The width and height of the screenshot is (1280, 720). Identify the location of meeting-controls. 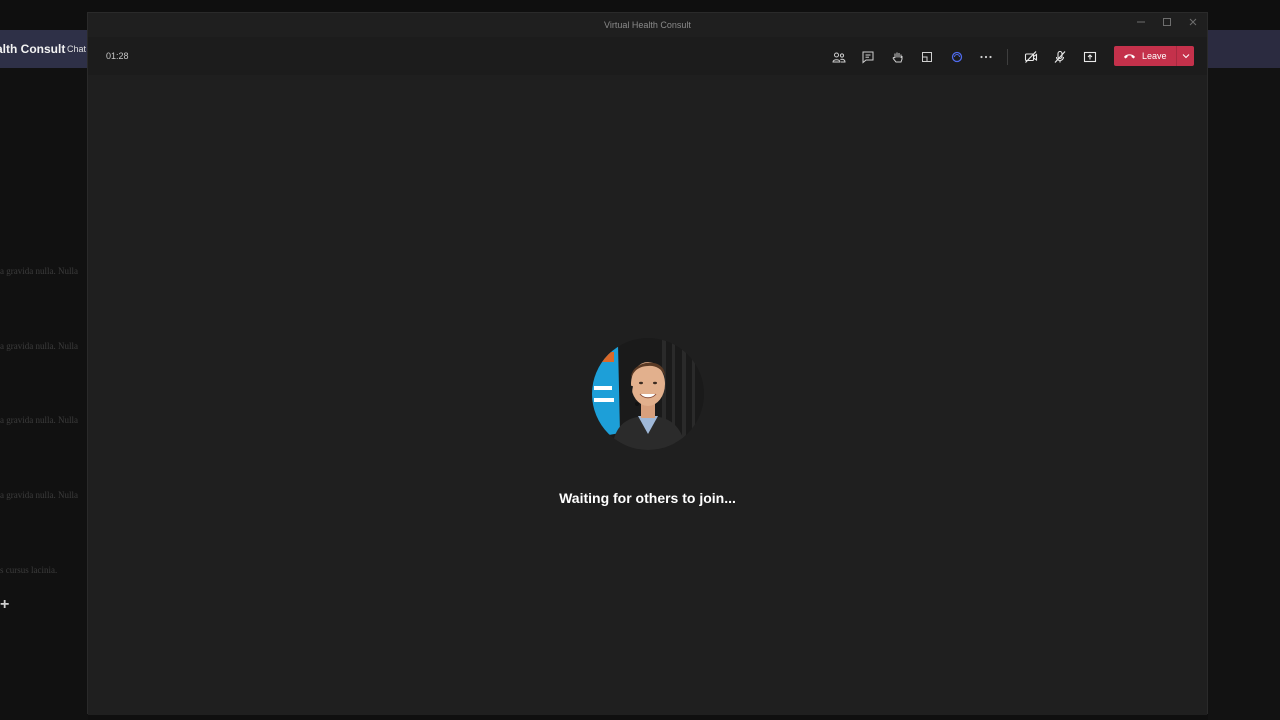
(912, 57).